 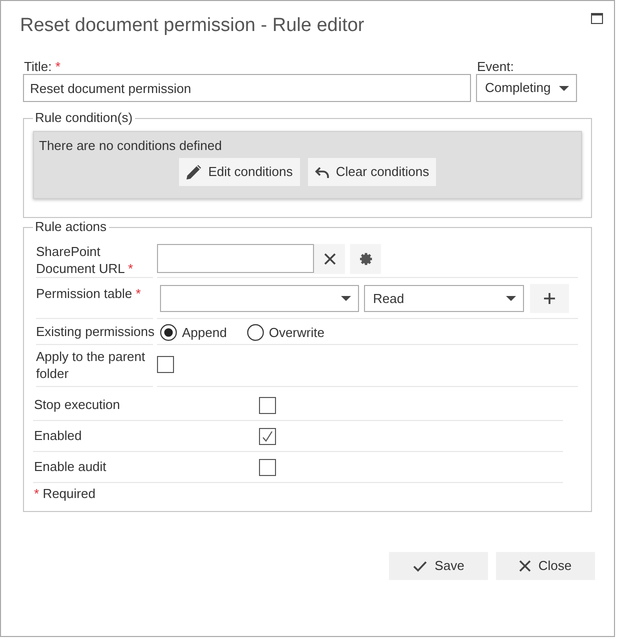 What do you see at coordinates (71, 227) in the screenshot?
I see `group-legend: Rule actions` at bounding box center [71, 227].